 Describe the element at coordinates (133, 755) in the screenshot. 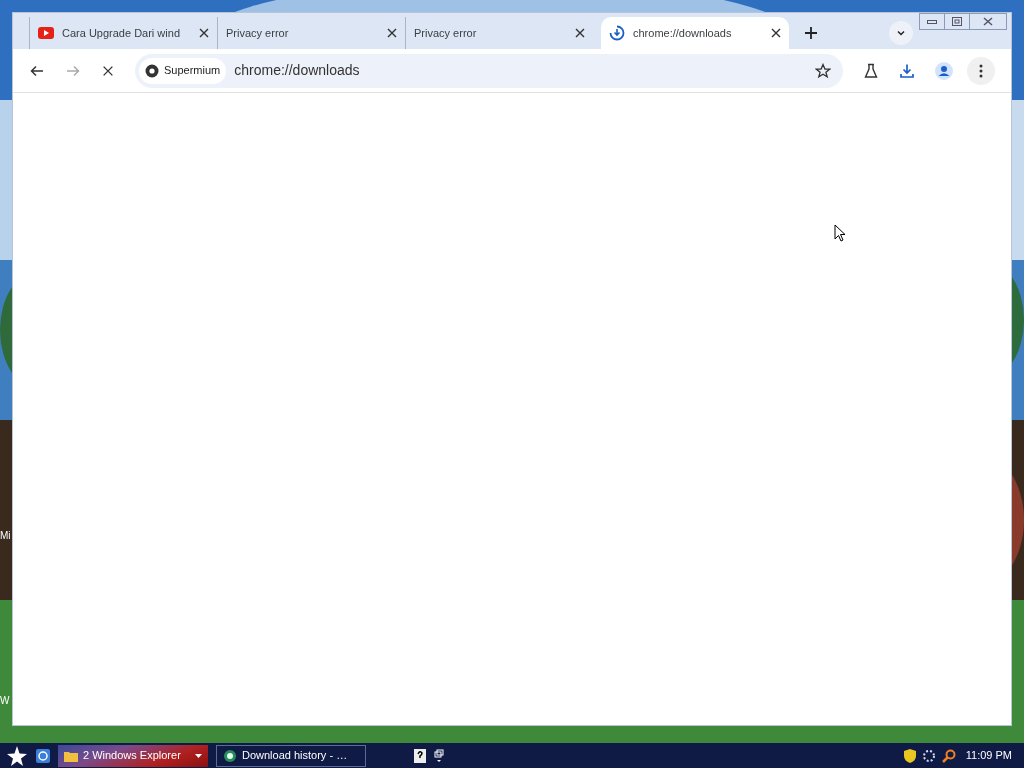

I see `taskbar-button: 2 Windows Explorer` at that location.